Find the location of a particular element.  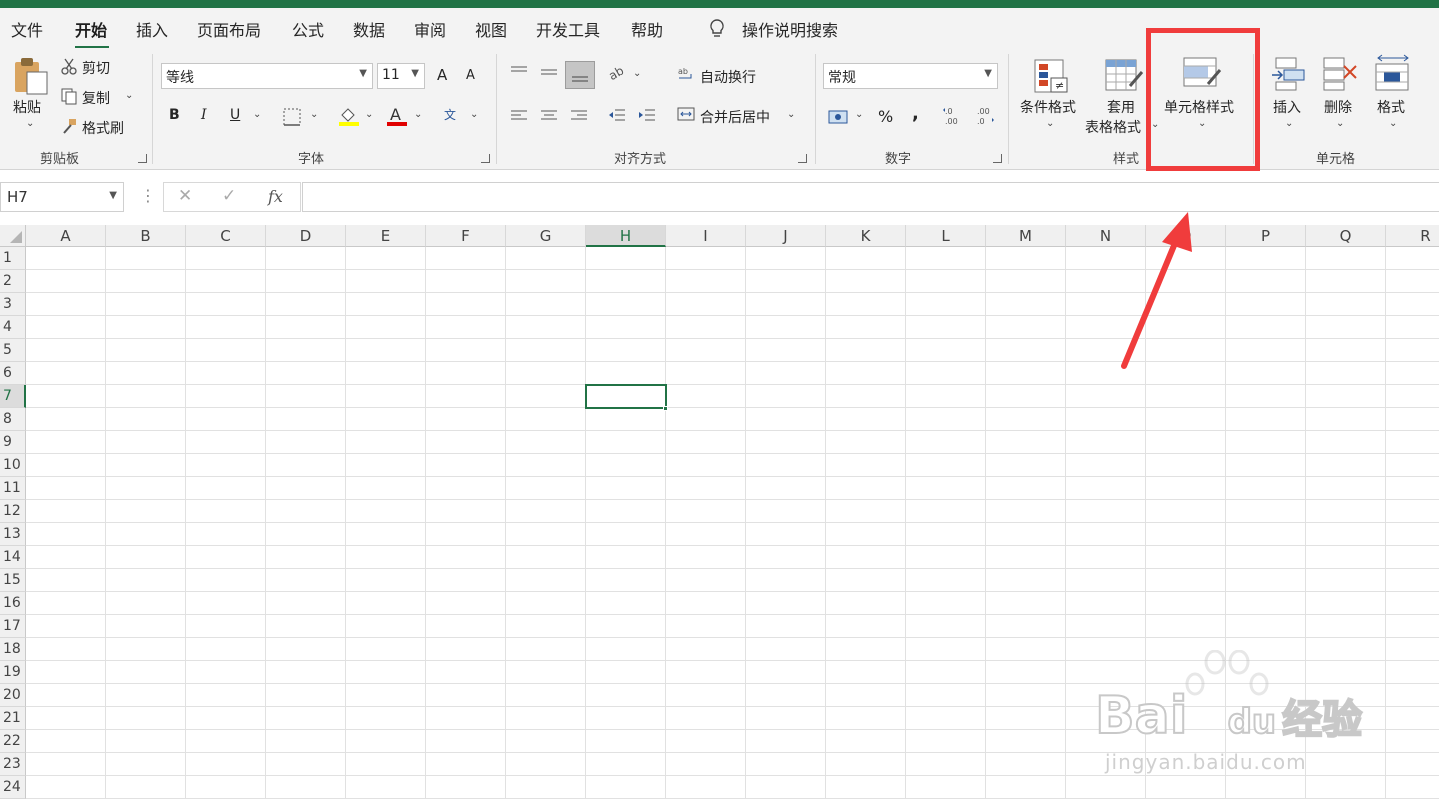

copy-icon is located at coordinates (69, 96).